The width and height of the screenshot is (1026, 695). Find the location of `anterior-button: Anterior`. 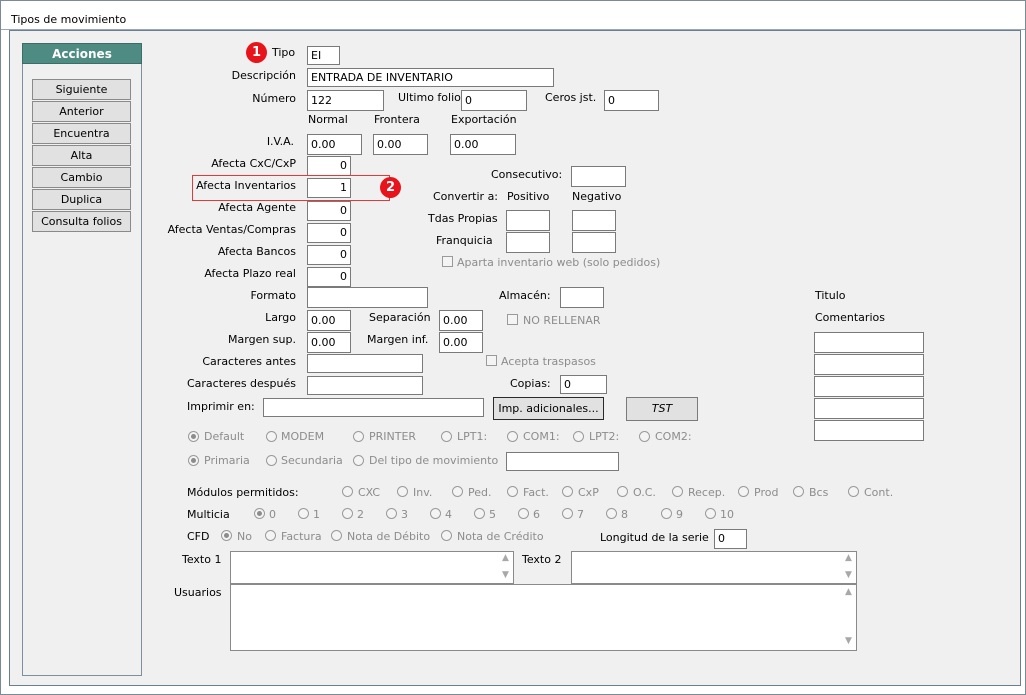

anterior-button: Anterior is located at coordinates (81, 111).